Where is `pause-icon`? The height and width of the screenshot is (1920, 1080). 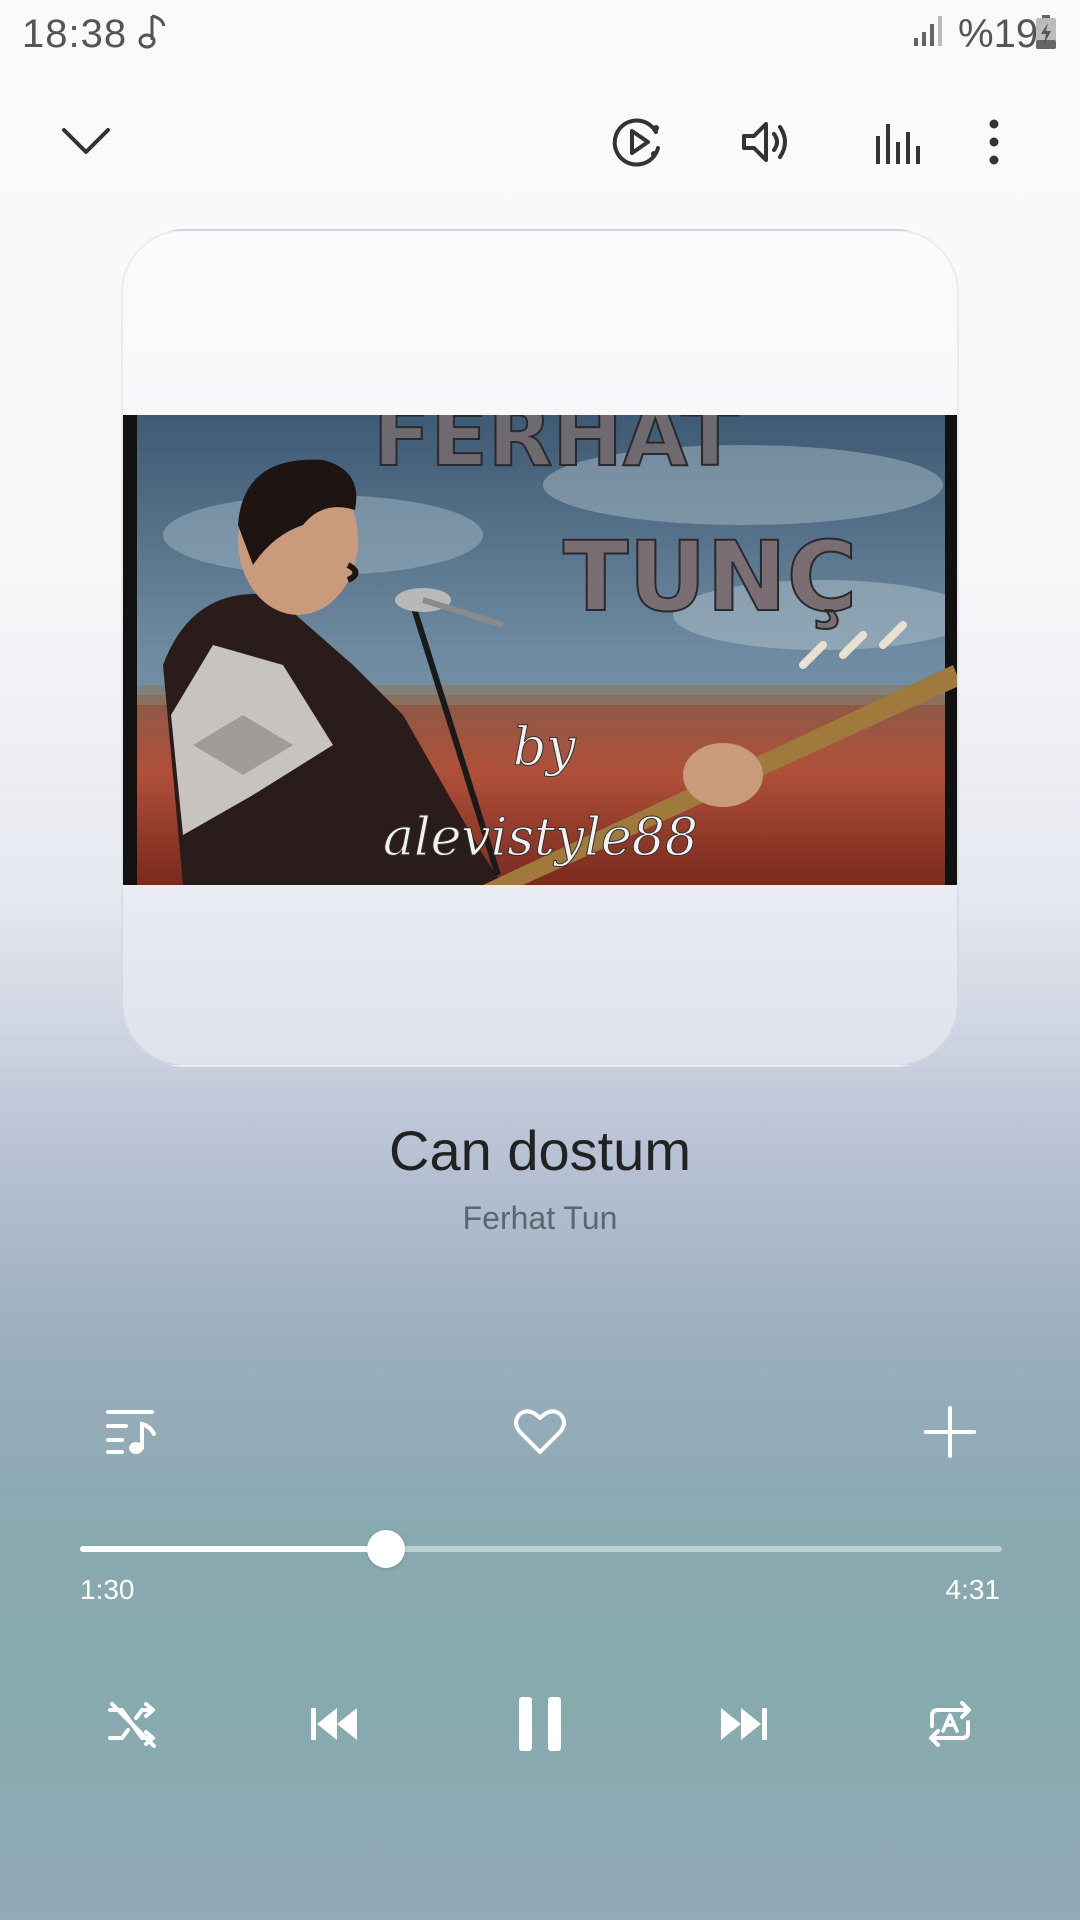
pause-icon is located at coordinates (540, 1724).